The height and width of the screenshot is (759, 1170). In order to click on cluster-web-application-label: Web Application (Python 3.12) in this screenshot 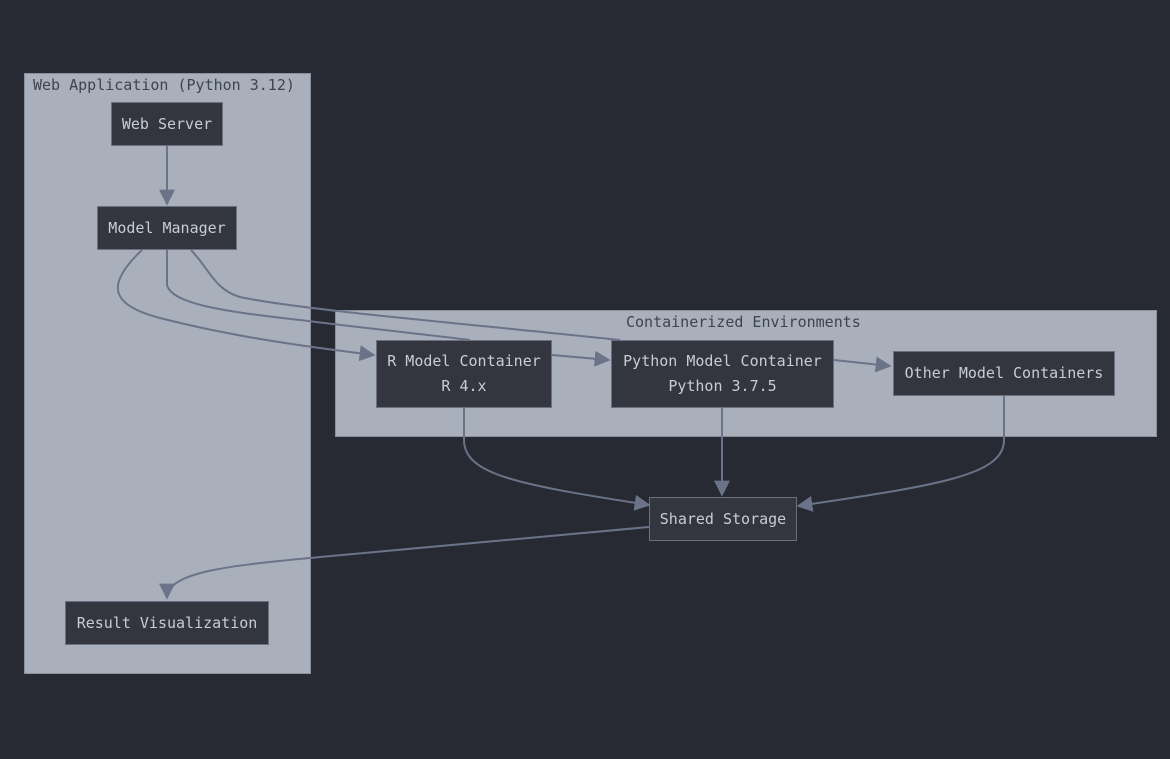, I will do `click(164, 85)`.